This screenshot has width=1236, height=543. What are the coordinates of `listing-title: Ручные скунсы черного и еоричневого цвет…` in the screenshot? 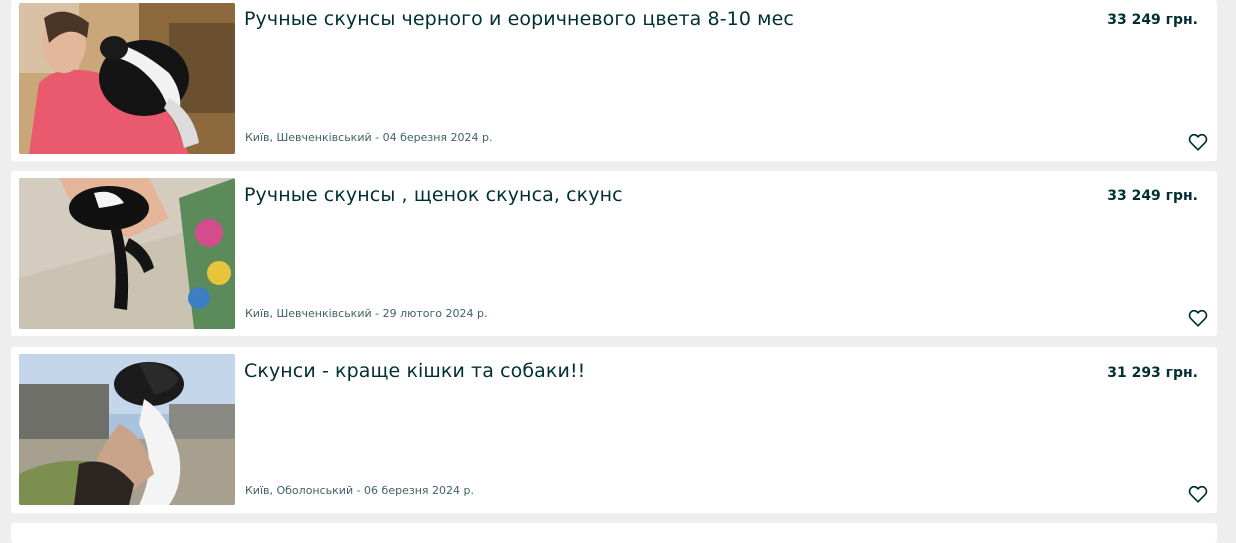 It's located at (519, 19).